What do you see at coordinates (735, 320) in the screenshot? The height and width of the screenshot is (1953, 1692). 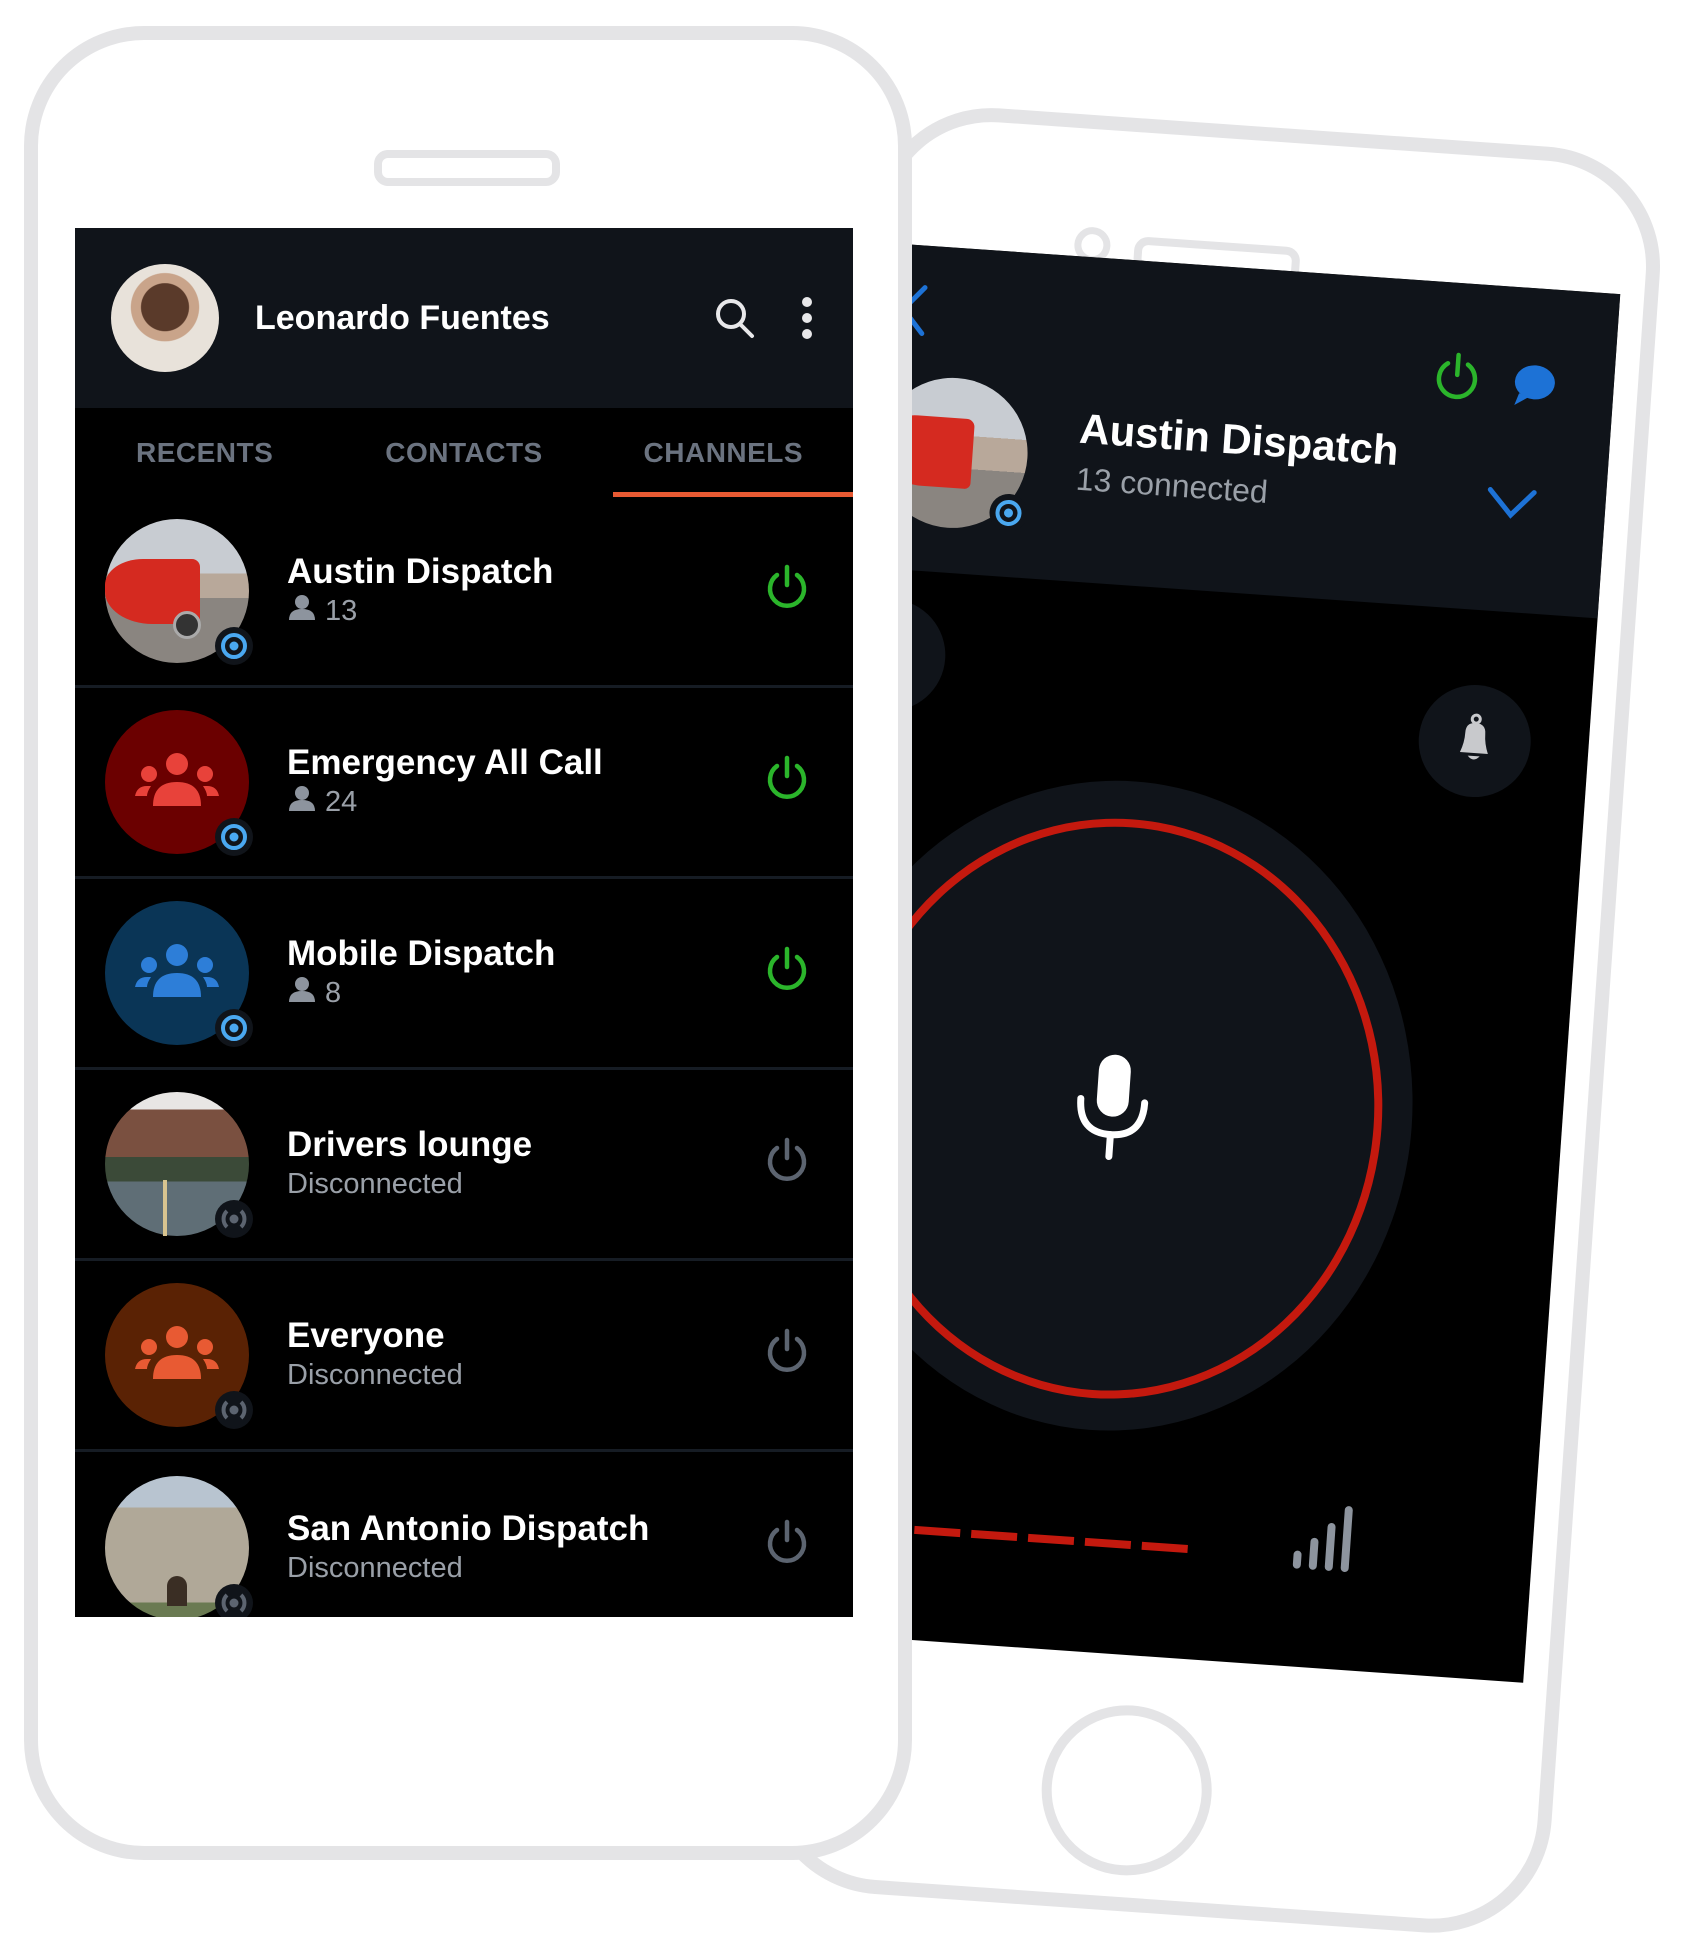 I see `search-icon` at bounding box center [735, 320].